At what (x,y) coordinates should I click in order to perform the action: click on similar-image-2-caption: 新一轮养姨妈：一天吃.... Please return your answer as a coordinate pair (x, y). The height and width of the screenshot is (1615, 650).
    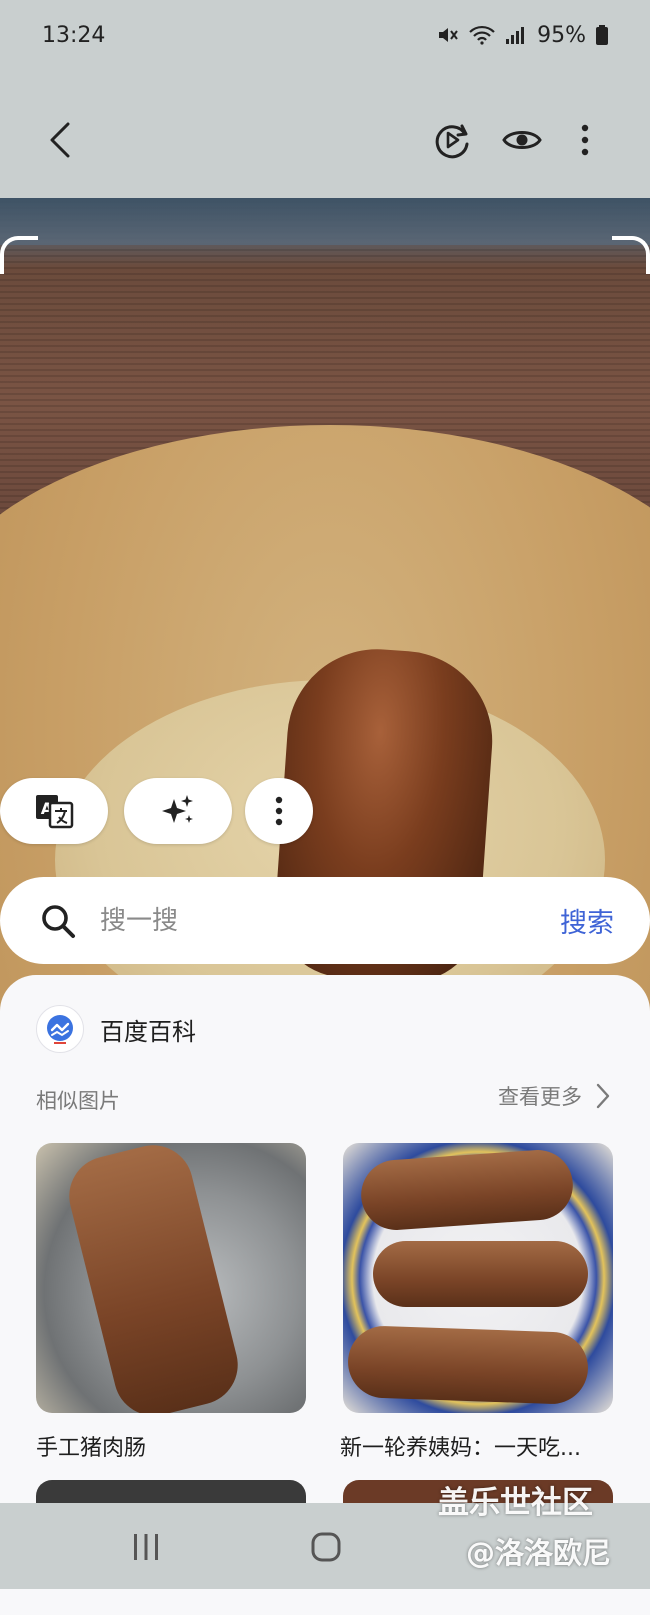
    Looking at the image, I should click on (475, 1446).